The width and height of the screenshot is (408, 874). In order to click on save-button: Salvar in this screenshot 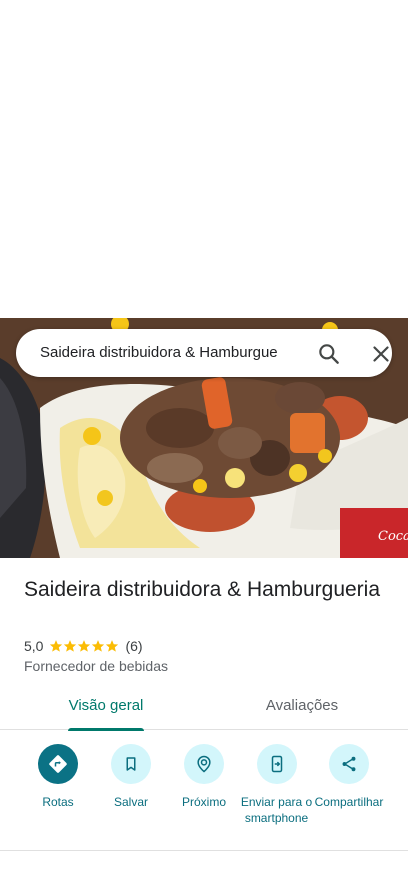, I will do `click(131, 777)`.